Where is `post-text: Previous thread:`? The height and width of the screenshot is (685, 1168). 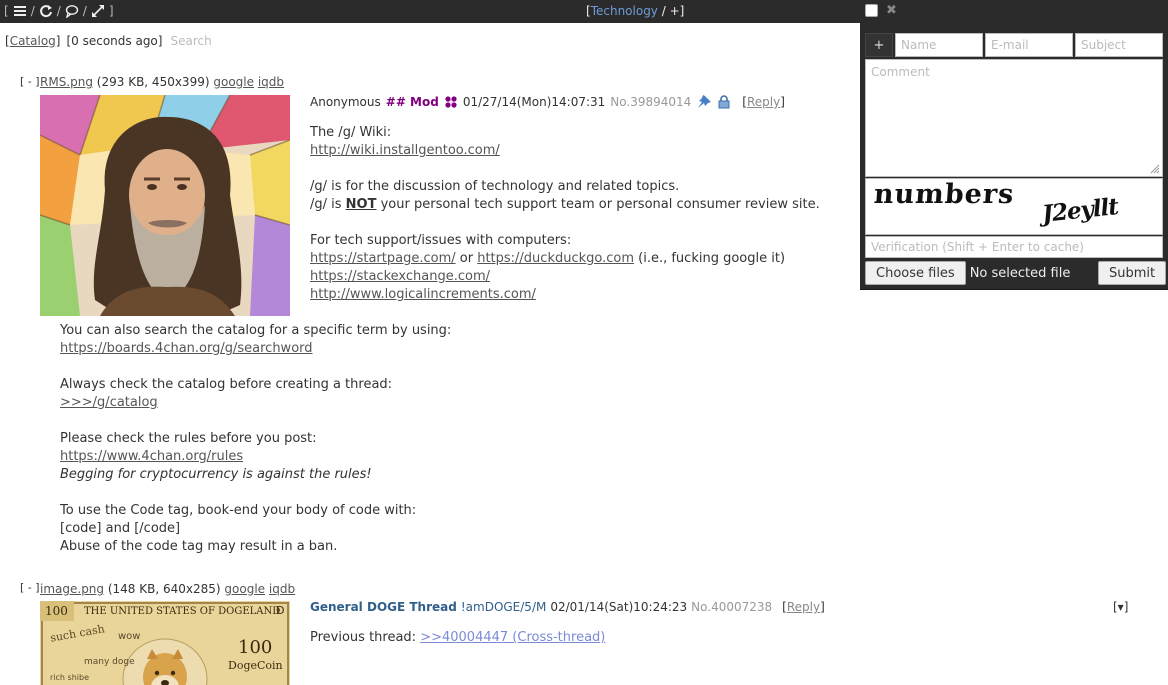 post-text: Previous thread: is located at coordinates (365, 637).